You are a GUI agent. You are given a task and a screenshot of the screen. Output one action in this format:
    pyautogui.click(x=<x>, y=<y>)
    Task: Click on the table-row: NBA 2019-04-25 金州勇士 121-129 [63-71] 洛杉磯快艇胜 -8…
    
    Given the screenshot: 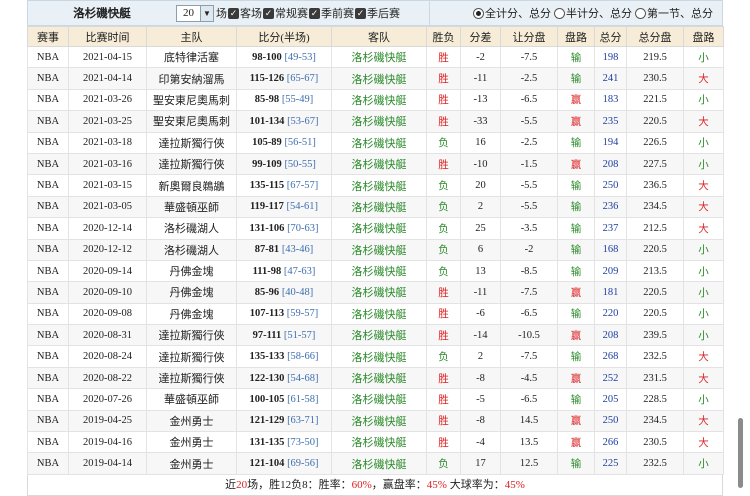 What is the action you would take?
    pyautogui.click(x=375, y=421)
    